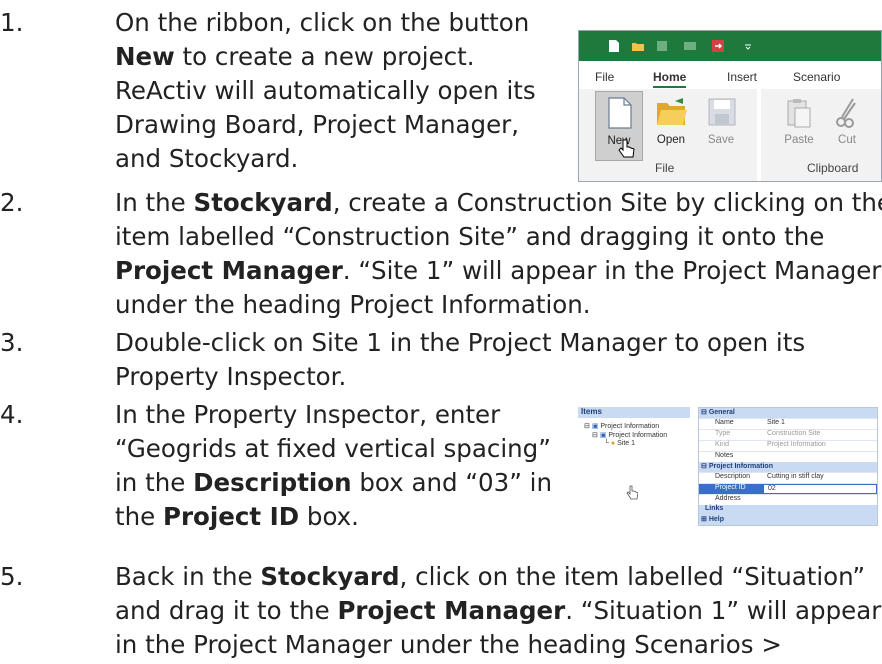 The width and height of the screenshot is (882, 664). What do you see at coordinates (847, 140) in the screenshot?
I see `cut-button-label: Cut` at bounding box center [847, 140].